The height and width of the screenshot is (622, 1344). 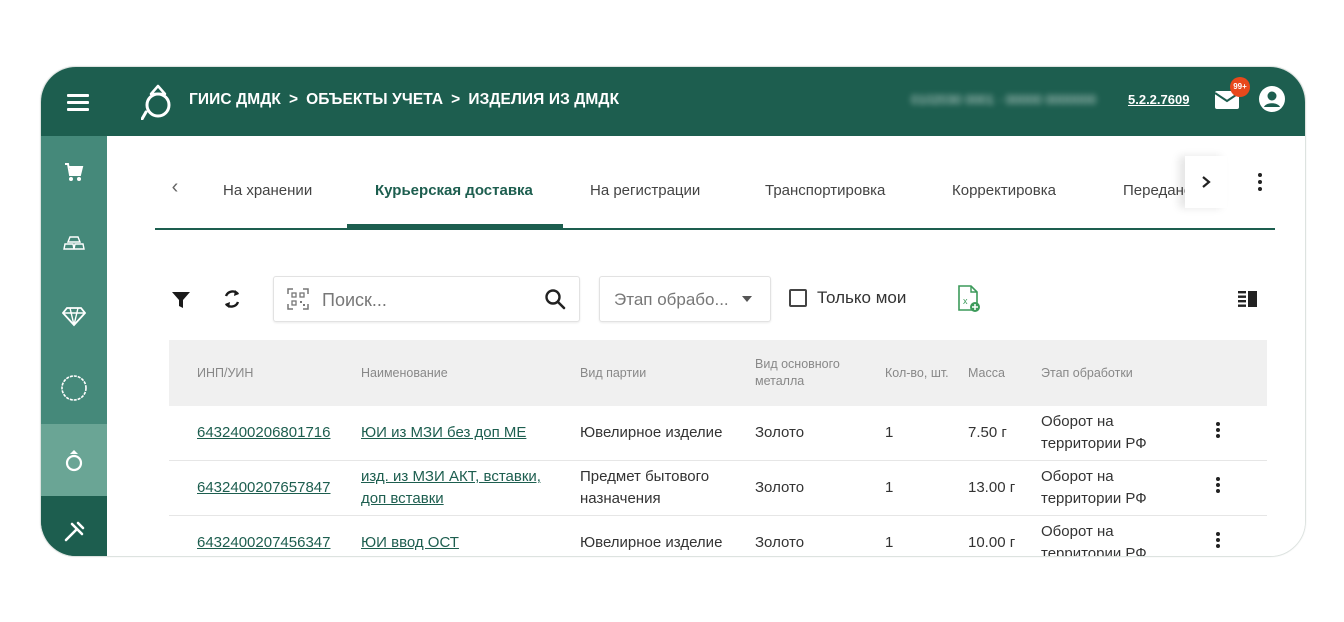 I want to click on sidebar, so click(x=74, y=346).